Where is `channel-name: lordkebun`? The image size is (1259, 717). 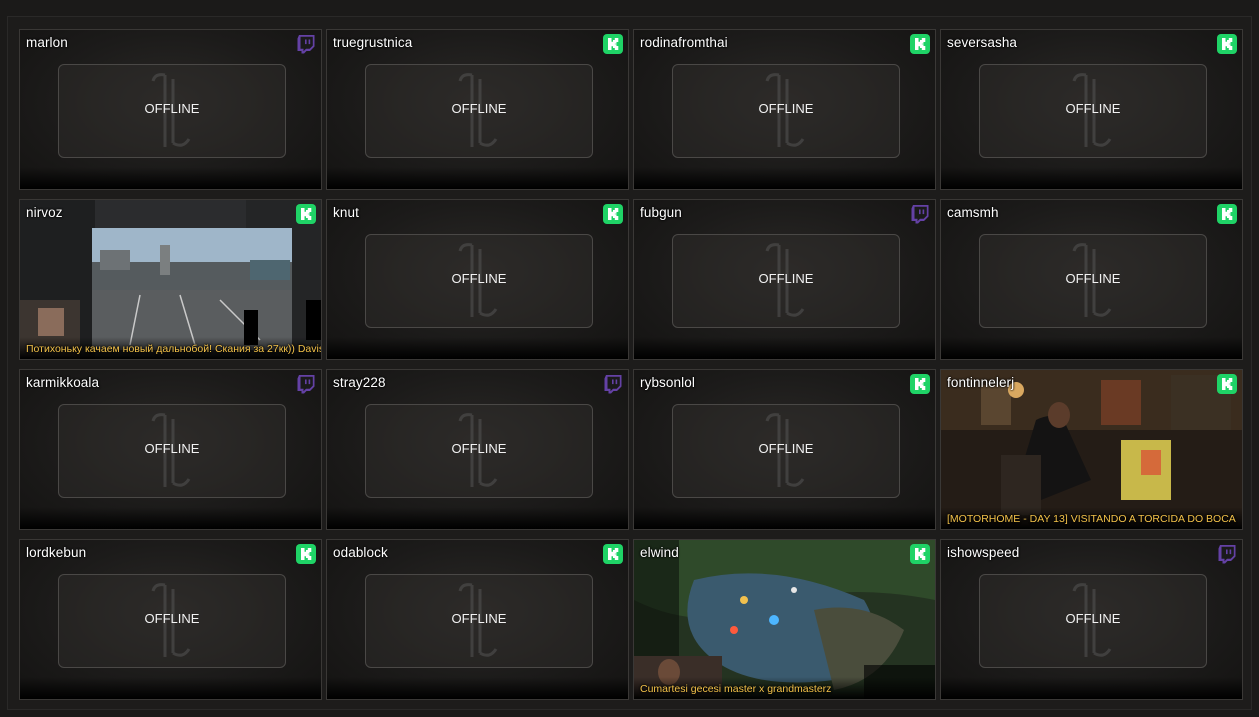 channel-name: lordkebun is located at coordinates (56, 552).